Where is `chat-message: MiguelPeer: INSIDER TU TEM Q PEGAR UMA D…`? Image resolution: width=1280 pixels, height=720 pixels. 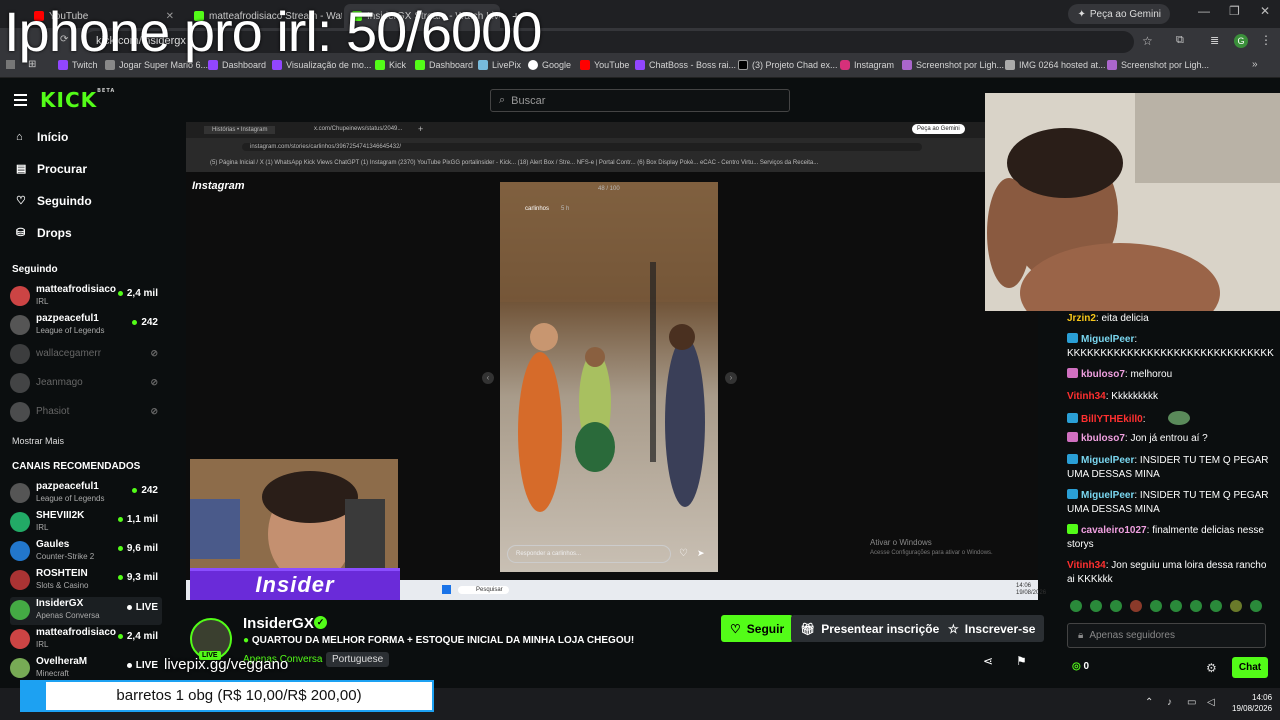 chat-message: MiguelPeer: INSIDER TU TEM Q PEGAR UMA D… is located at coordinates (1168, 467).